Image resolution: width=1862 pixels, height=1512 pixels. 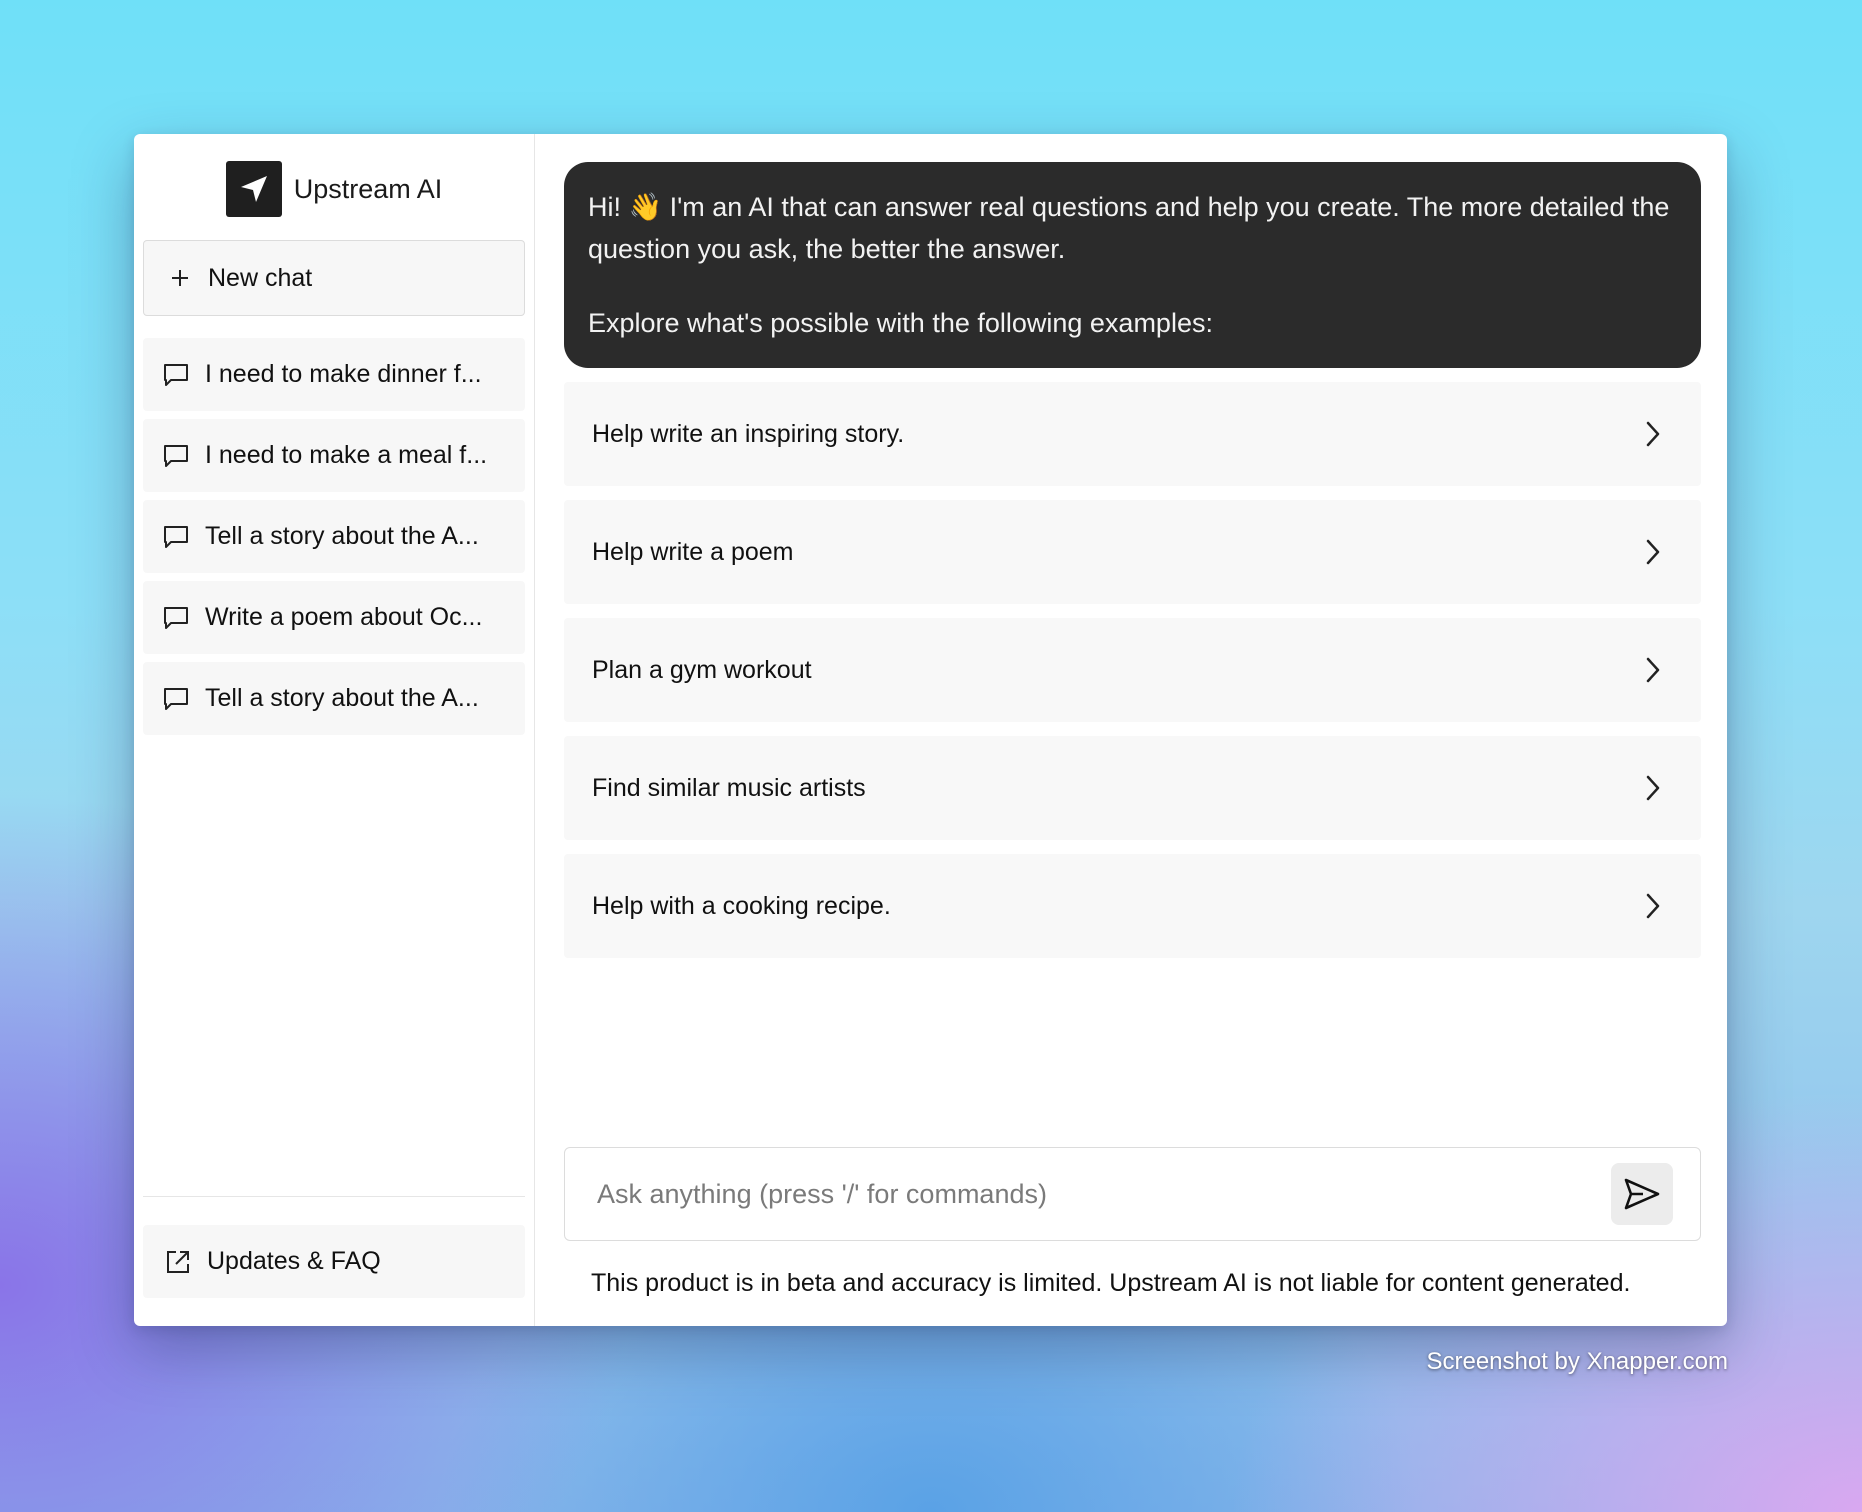 I want to click on example-label: Find similar music artists, so click(x=729, y=787).